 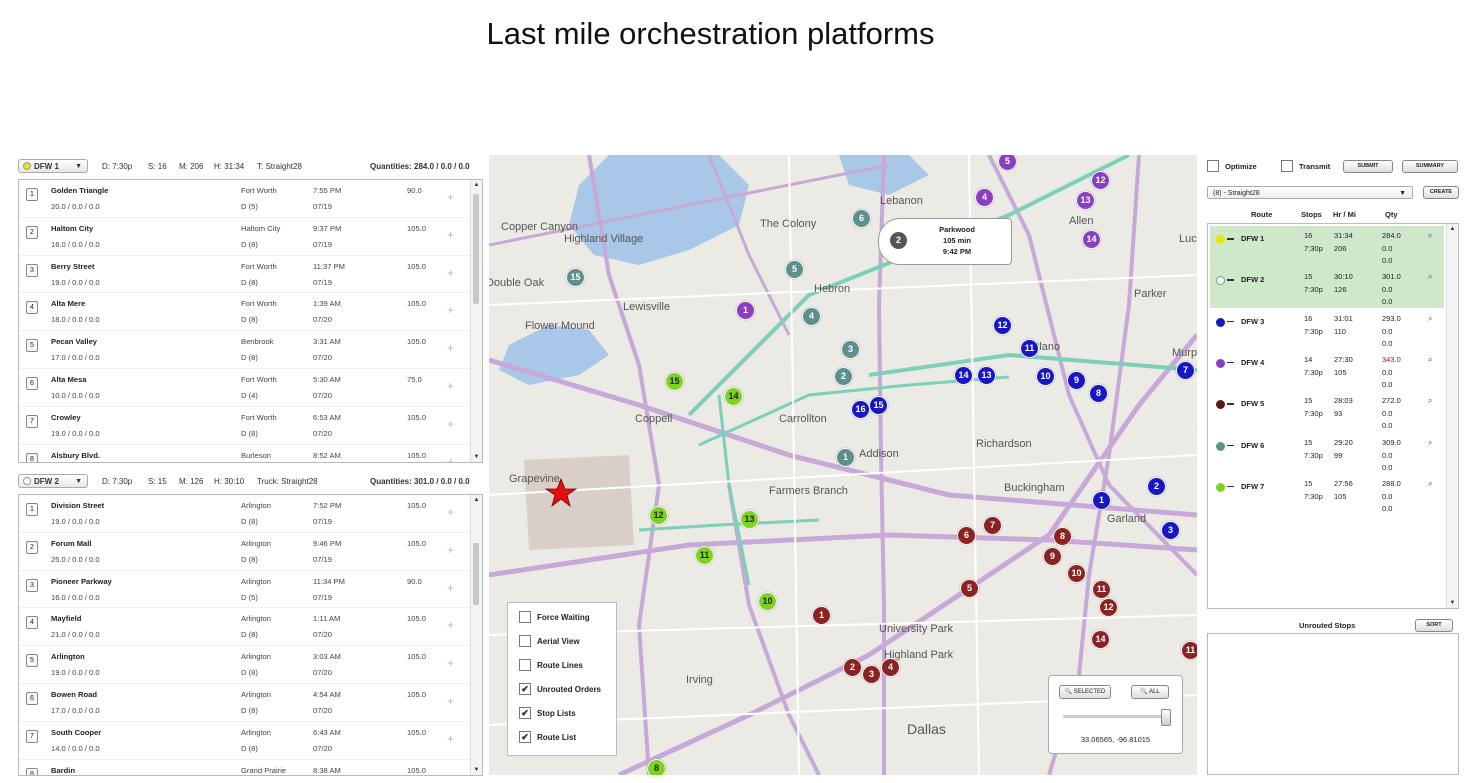 What do you see at coordinates (551, 665) in the screenshot?
I see `layer-toggle: Route Lines` at bounding box center [551, 665].